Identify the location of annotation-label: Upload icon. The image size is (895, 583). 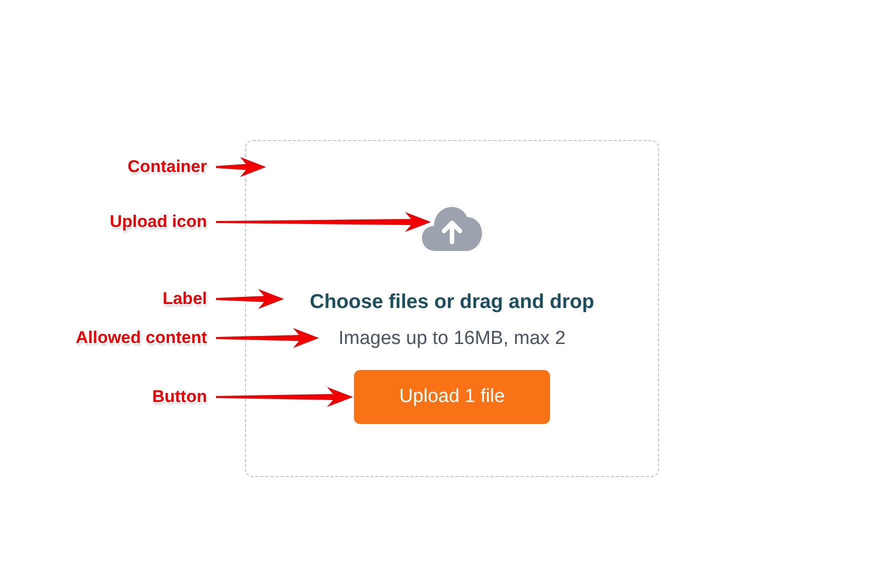
(158, 222).